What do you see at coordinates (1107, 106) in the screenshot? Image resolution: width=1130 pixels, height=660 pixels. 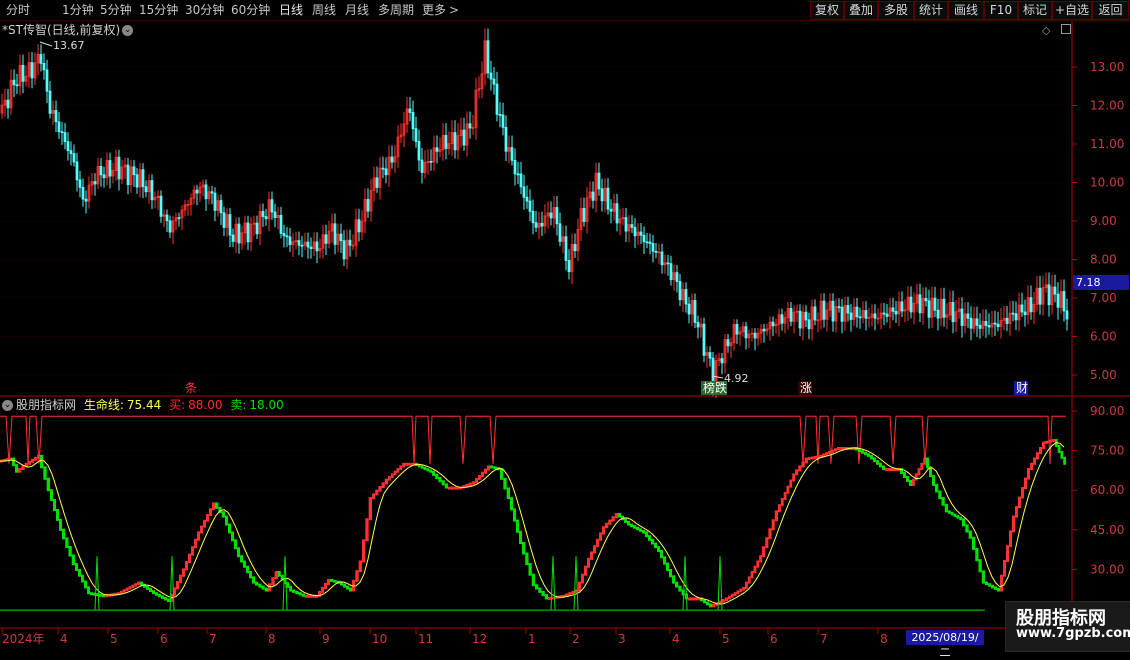 I see `price-tick-label: 12.00` at bounding box center [1107, 106].